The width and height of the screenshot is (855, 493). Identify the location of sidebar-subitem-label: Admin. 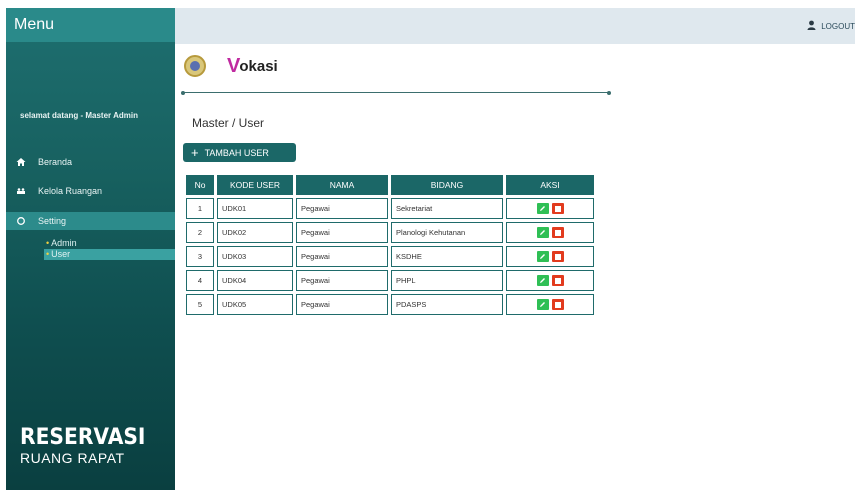
(64, 243).